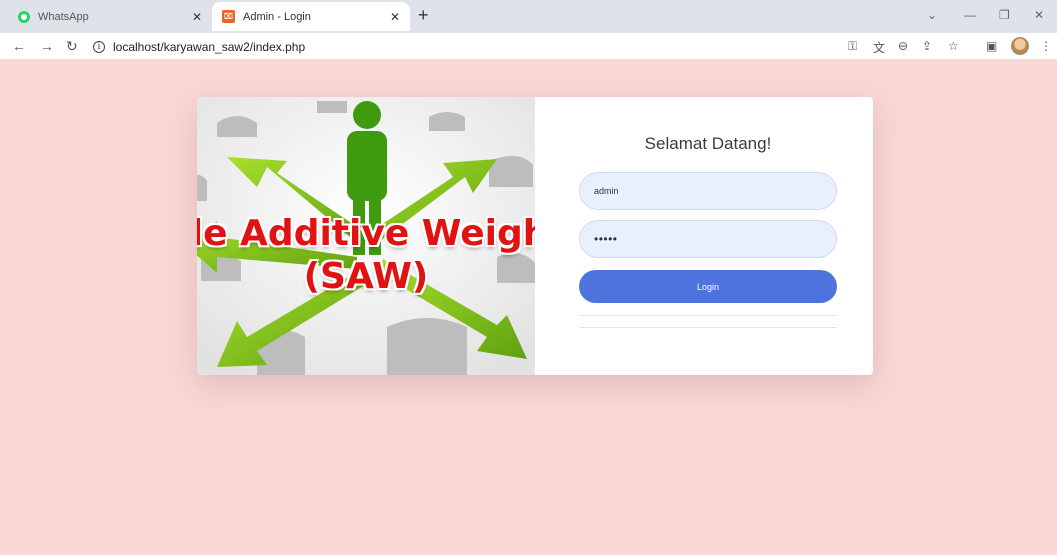 The width and height of the screenshot is (1057, 555). Describe the element at coordinates (708, 191) in the screenshot. I see `username-input: admin` at that location.